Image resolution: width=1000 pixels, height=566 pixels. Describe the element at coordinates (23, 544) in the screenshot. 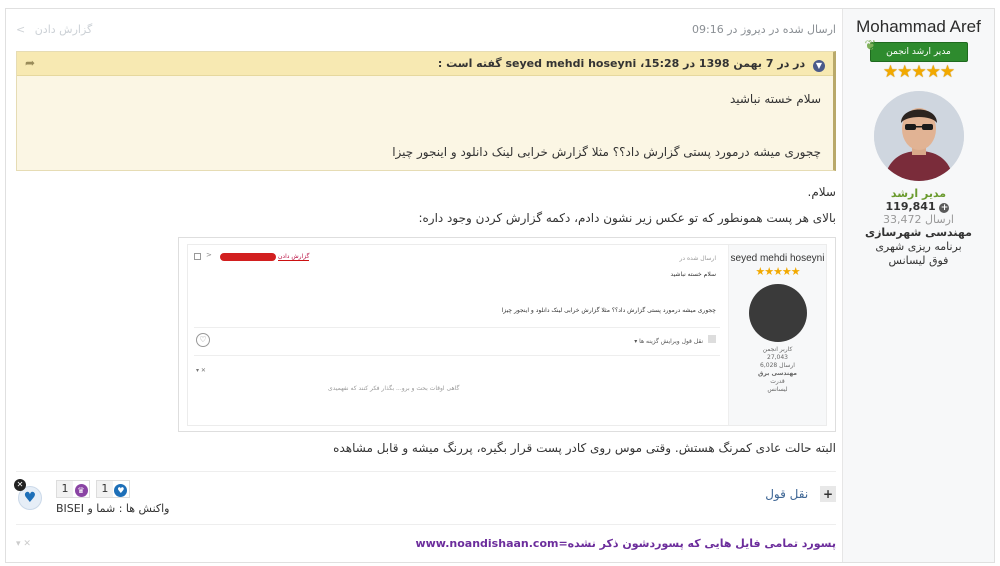

I see `signature-tools: ▾ ✕` at that location.